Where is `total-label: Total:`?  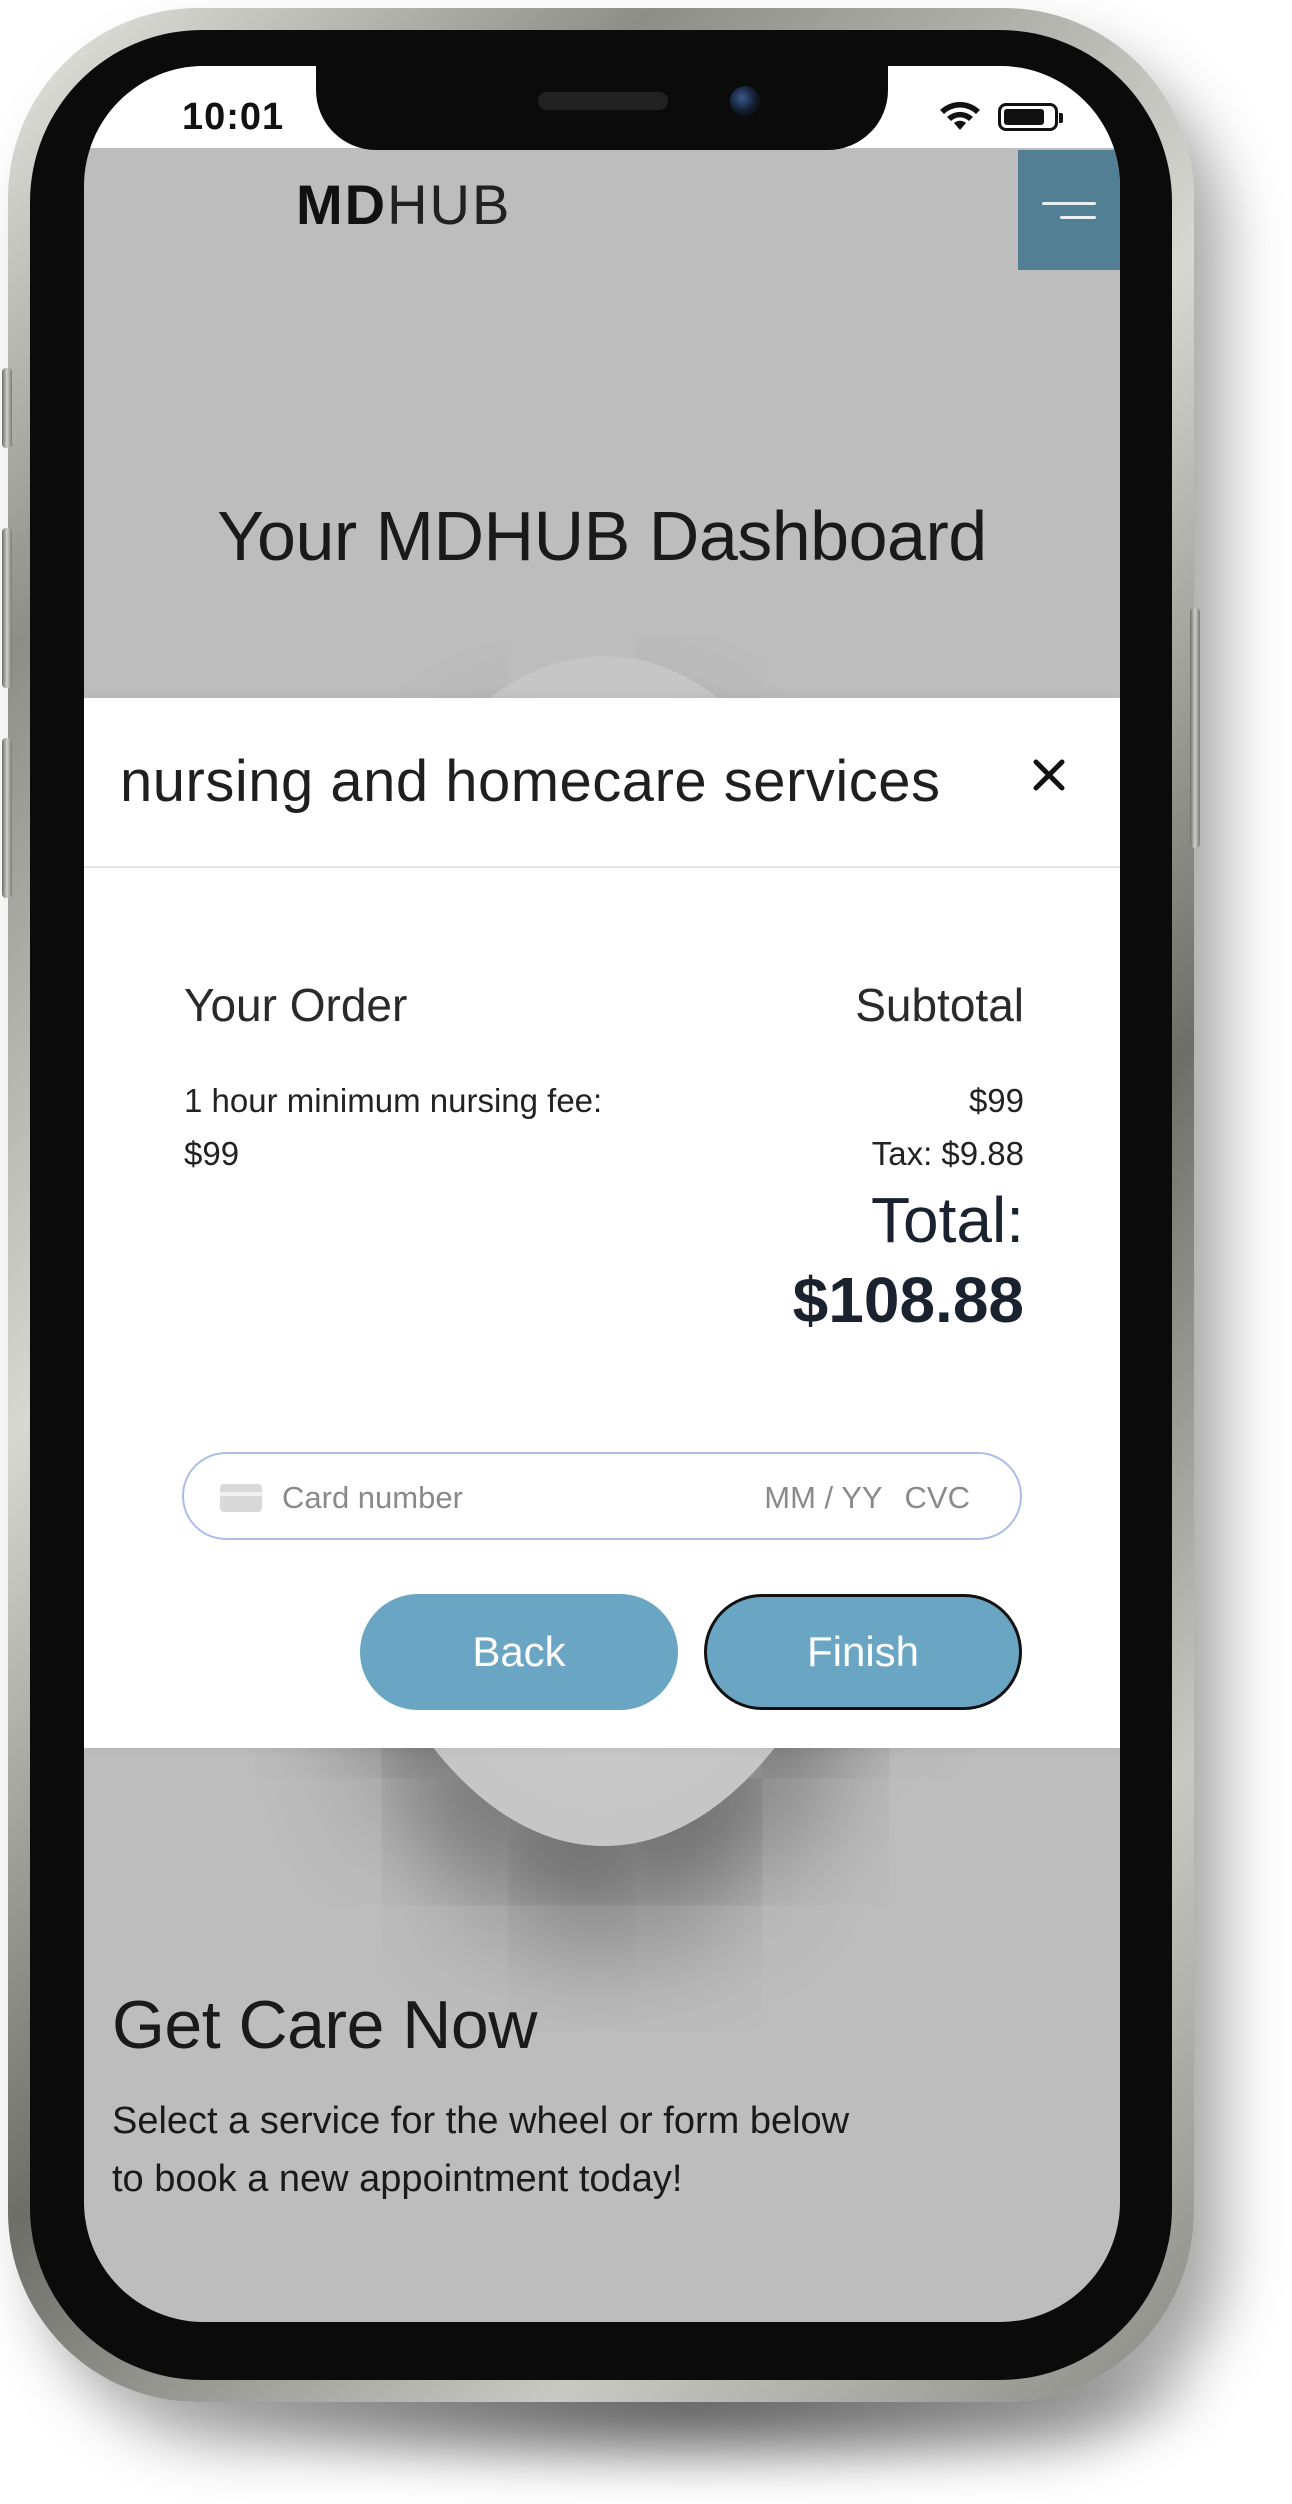 total-label: Total: is located at coordinates (947, 1220).